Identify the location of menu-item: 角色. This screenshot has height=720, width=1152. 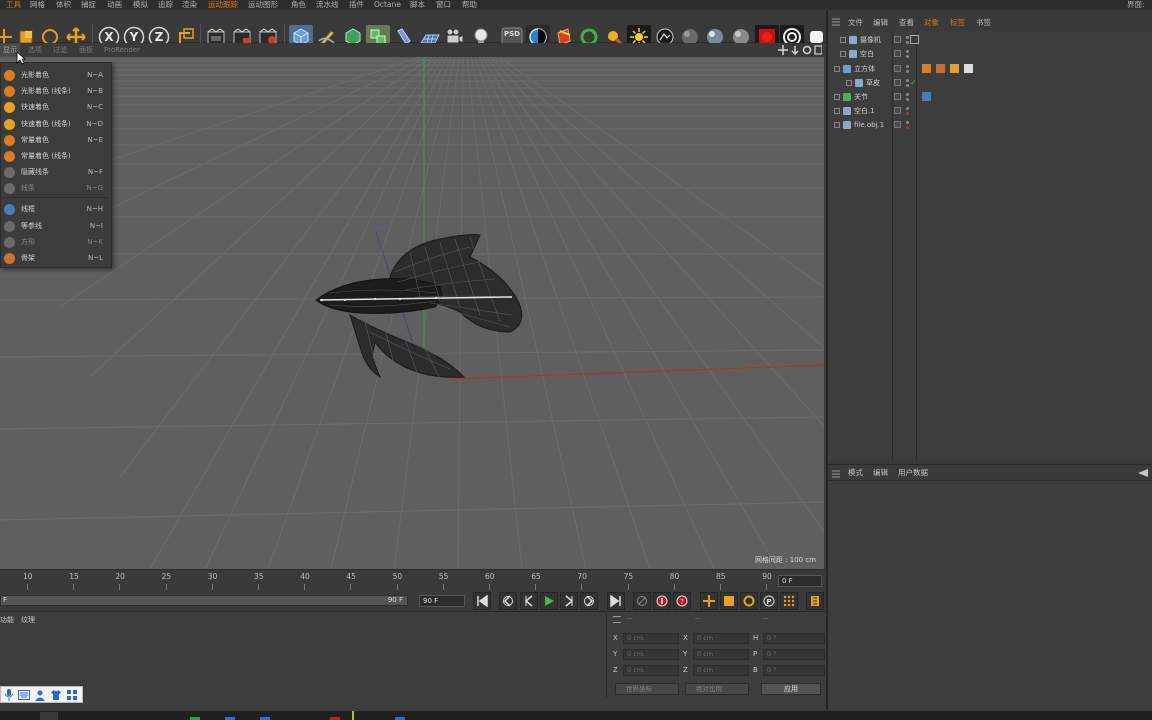
(298, 5).